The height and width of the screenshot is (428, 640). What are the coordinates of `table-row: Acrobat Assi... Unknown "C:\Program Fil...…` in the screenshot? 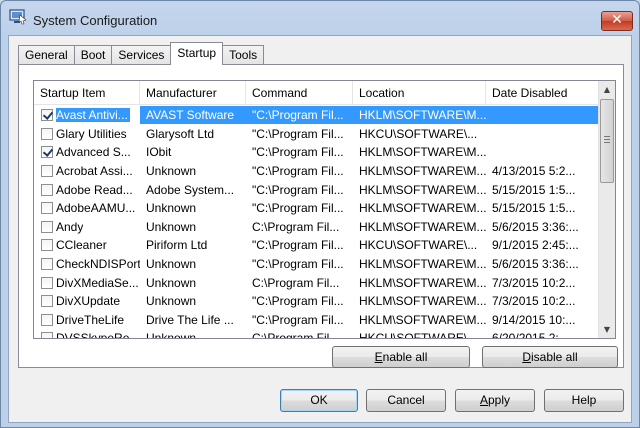 It's located at (316, 171).